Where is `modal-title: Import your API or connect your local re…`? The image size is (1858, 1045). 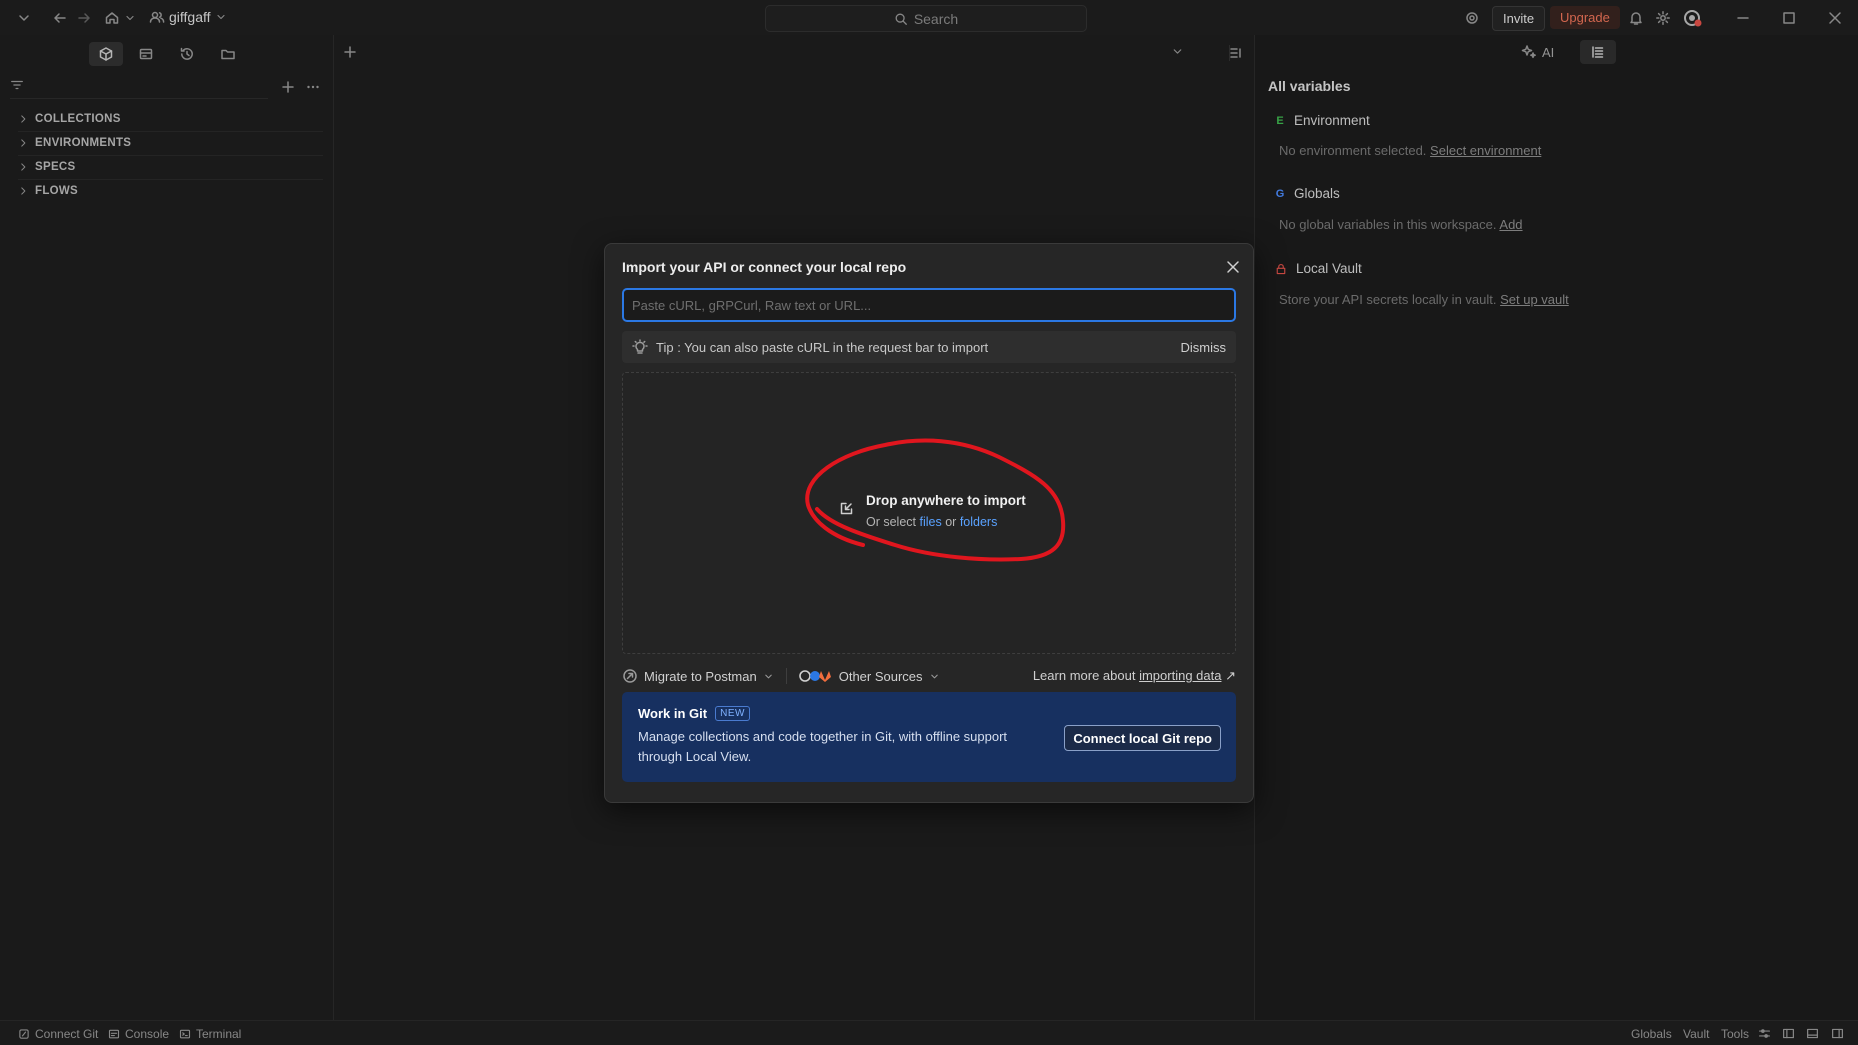 modal-title: Import your API or connect your local re… is located at coordinates (764, 267).